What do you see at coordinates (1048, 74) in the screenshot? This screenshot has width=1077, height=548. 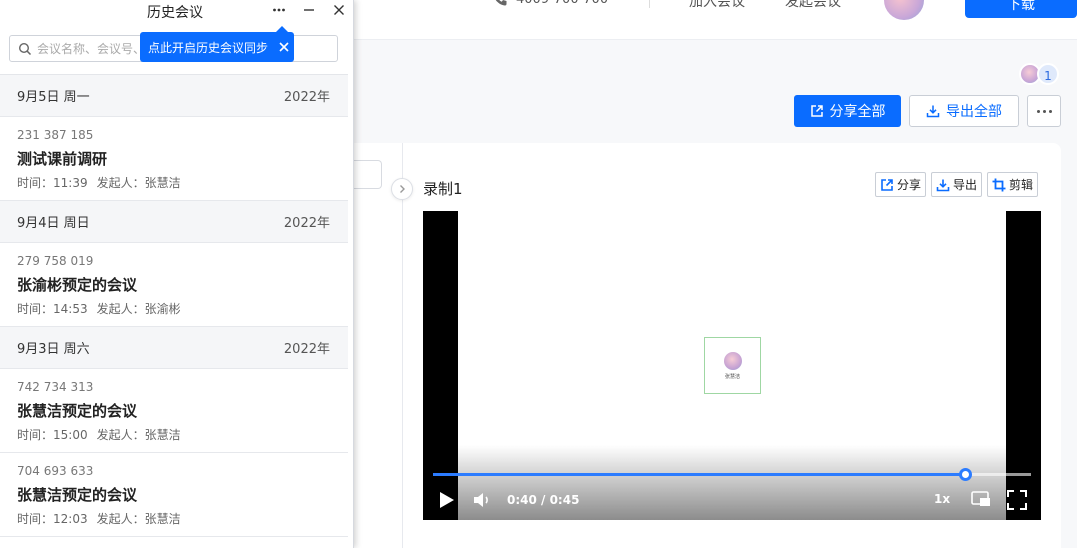 I see `participant-count: 1` at bounding box center [1048, 74].